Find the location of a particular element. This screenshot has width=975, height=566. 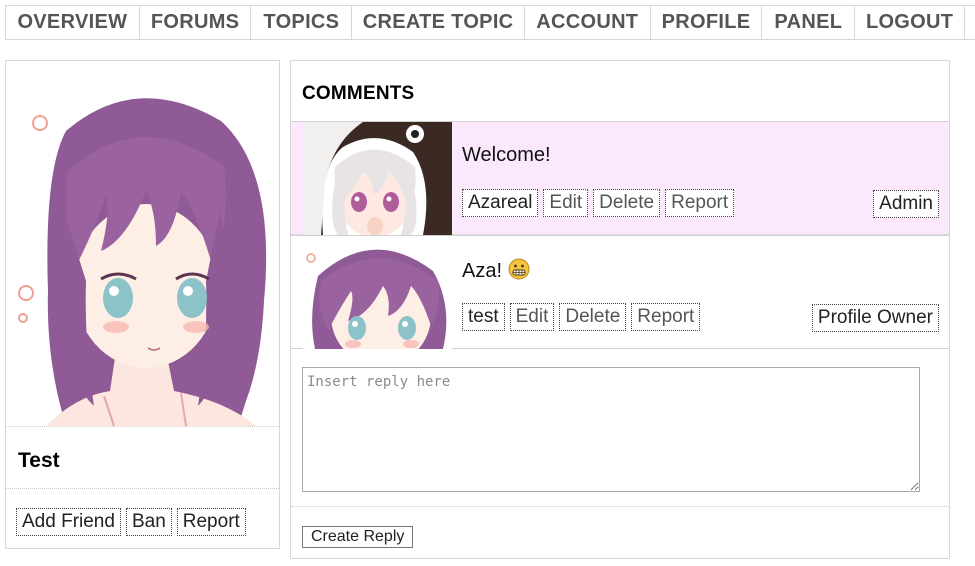

ban-button: Ban is located at coordinates (148, 522).